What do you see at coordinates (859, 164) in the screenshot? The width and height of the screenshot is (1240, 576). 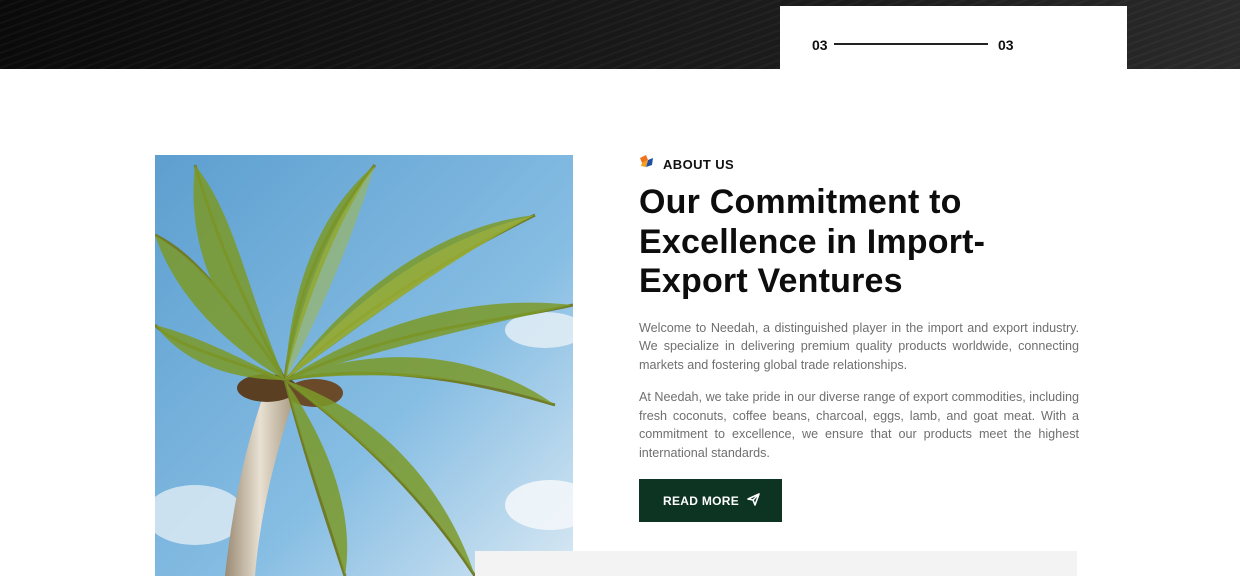 I see `about-eyebrow: ABOUT US` at bounding box center [859, 164].